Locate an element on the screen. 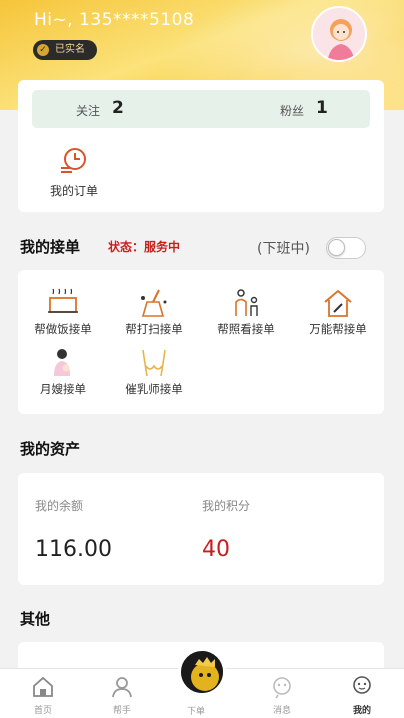 The width and height of the screenshot is (404, 718). verified-check-icon: ✓ is located at coordinates (43, 50).